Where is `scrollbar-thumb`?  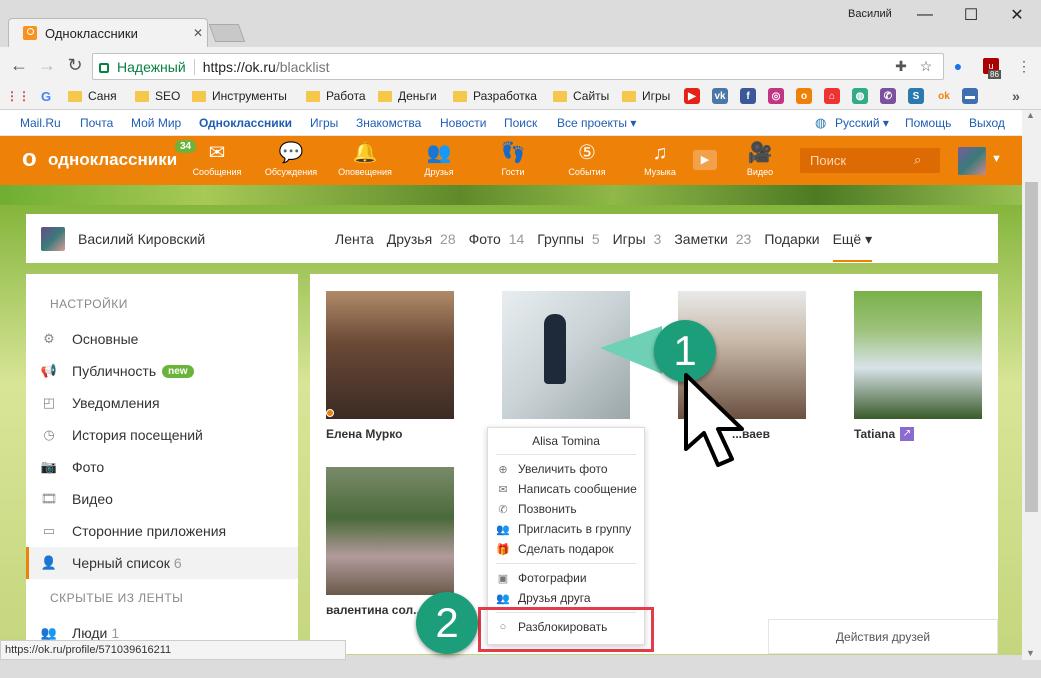 scrollbar-thumb is located at coordinates (1031, 347).